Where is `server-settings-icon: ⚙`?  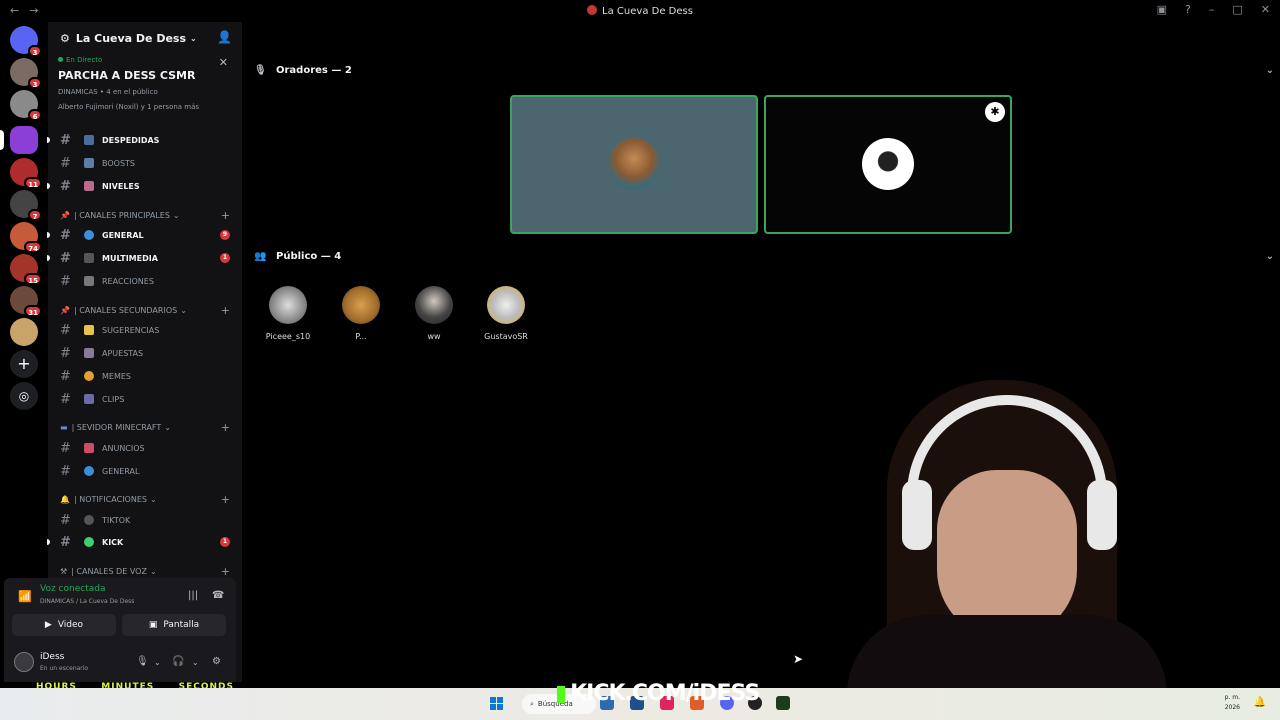
server-settings-icon: ⚙ is located at coordinates (65, 38).